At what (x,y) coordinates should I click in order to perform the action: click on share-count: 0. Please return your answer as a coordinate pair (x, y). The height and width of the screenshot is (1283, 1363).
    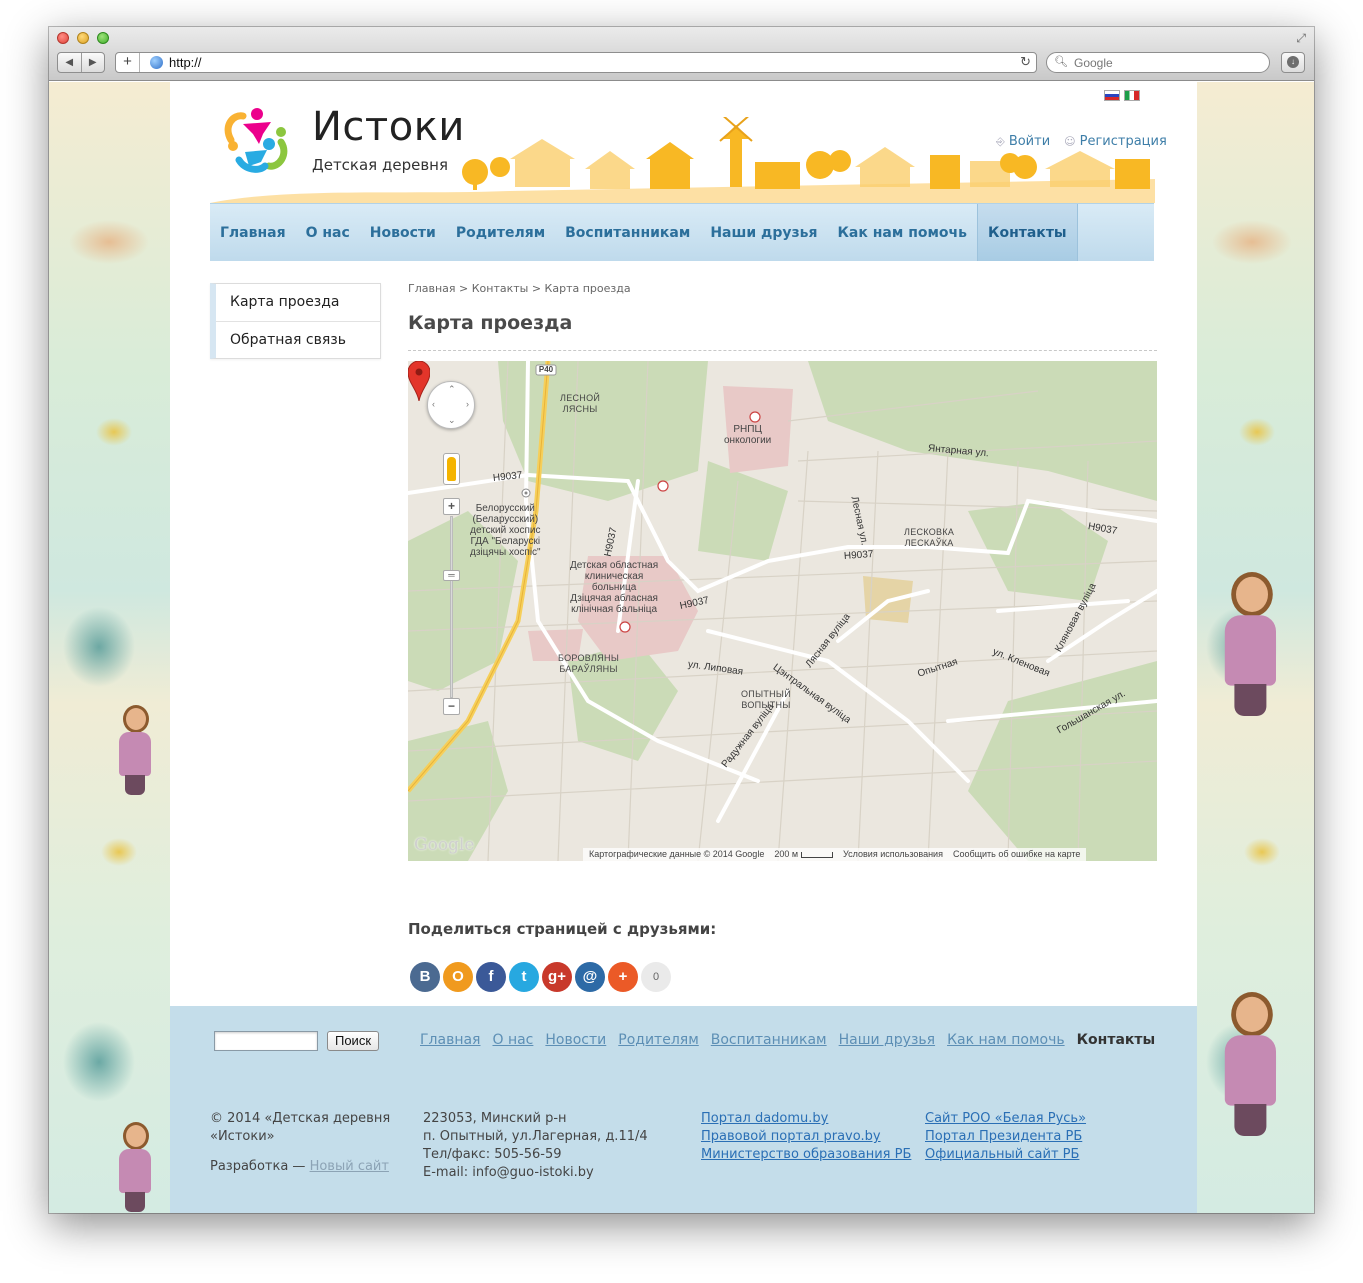
    Looking at the image, I should click on (656, 977).